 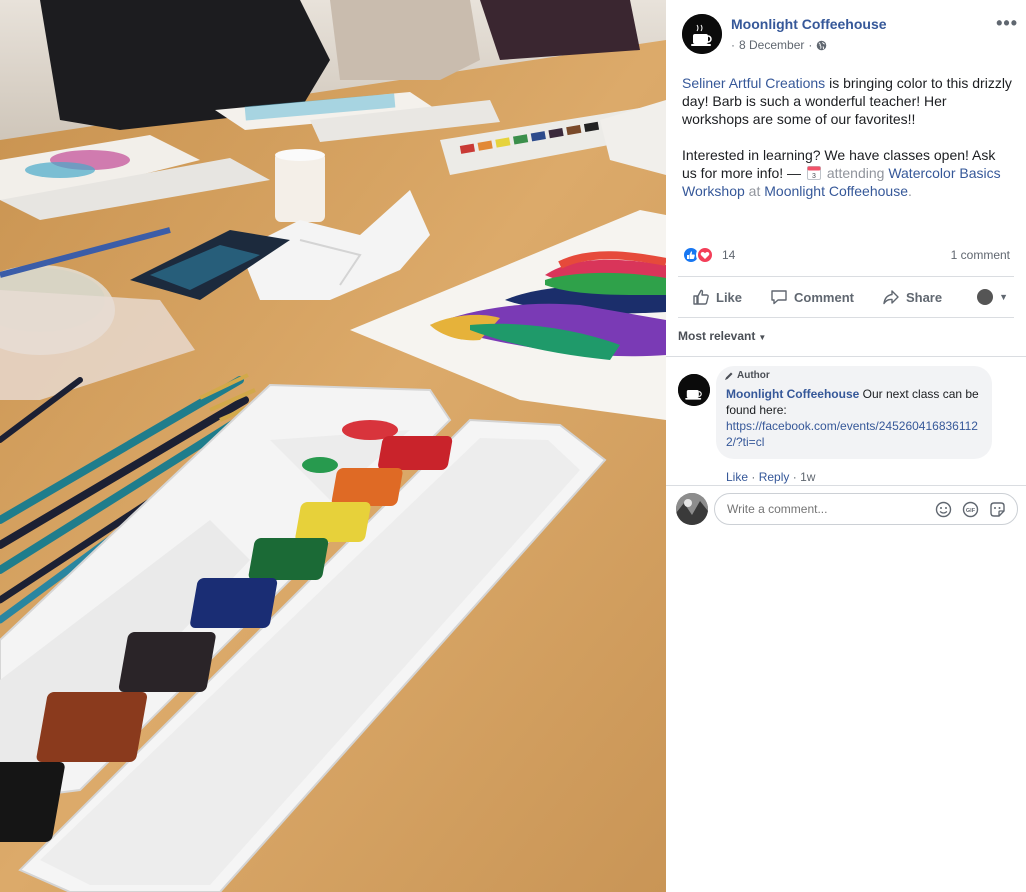 What do you see at coordinates (846, 508) in the screenshot?
I see `comment-composer: GIF` at bounding box center [846, 508].